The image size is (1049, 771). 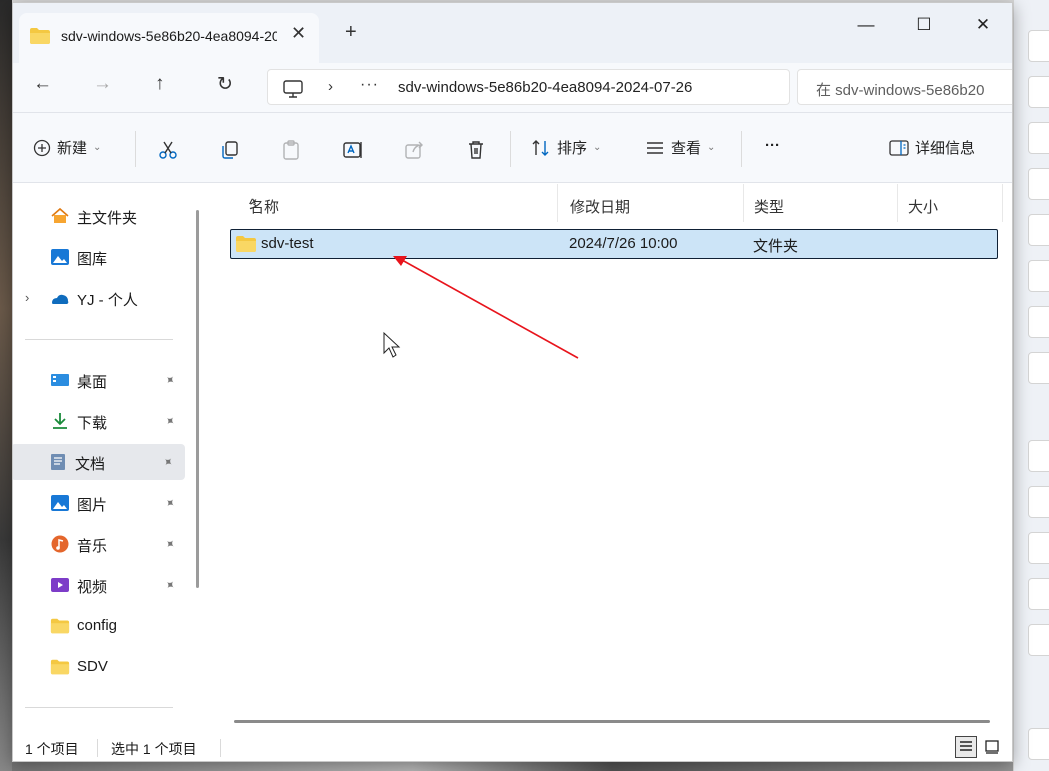 I want to click on onedrive-cloud-icon, so click(x=60, y=299).